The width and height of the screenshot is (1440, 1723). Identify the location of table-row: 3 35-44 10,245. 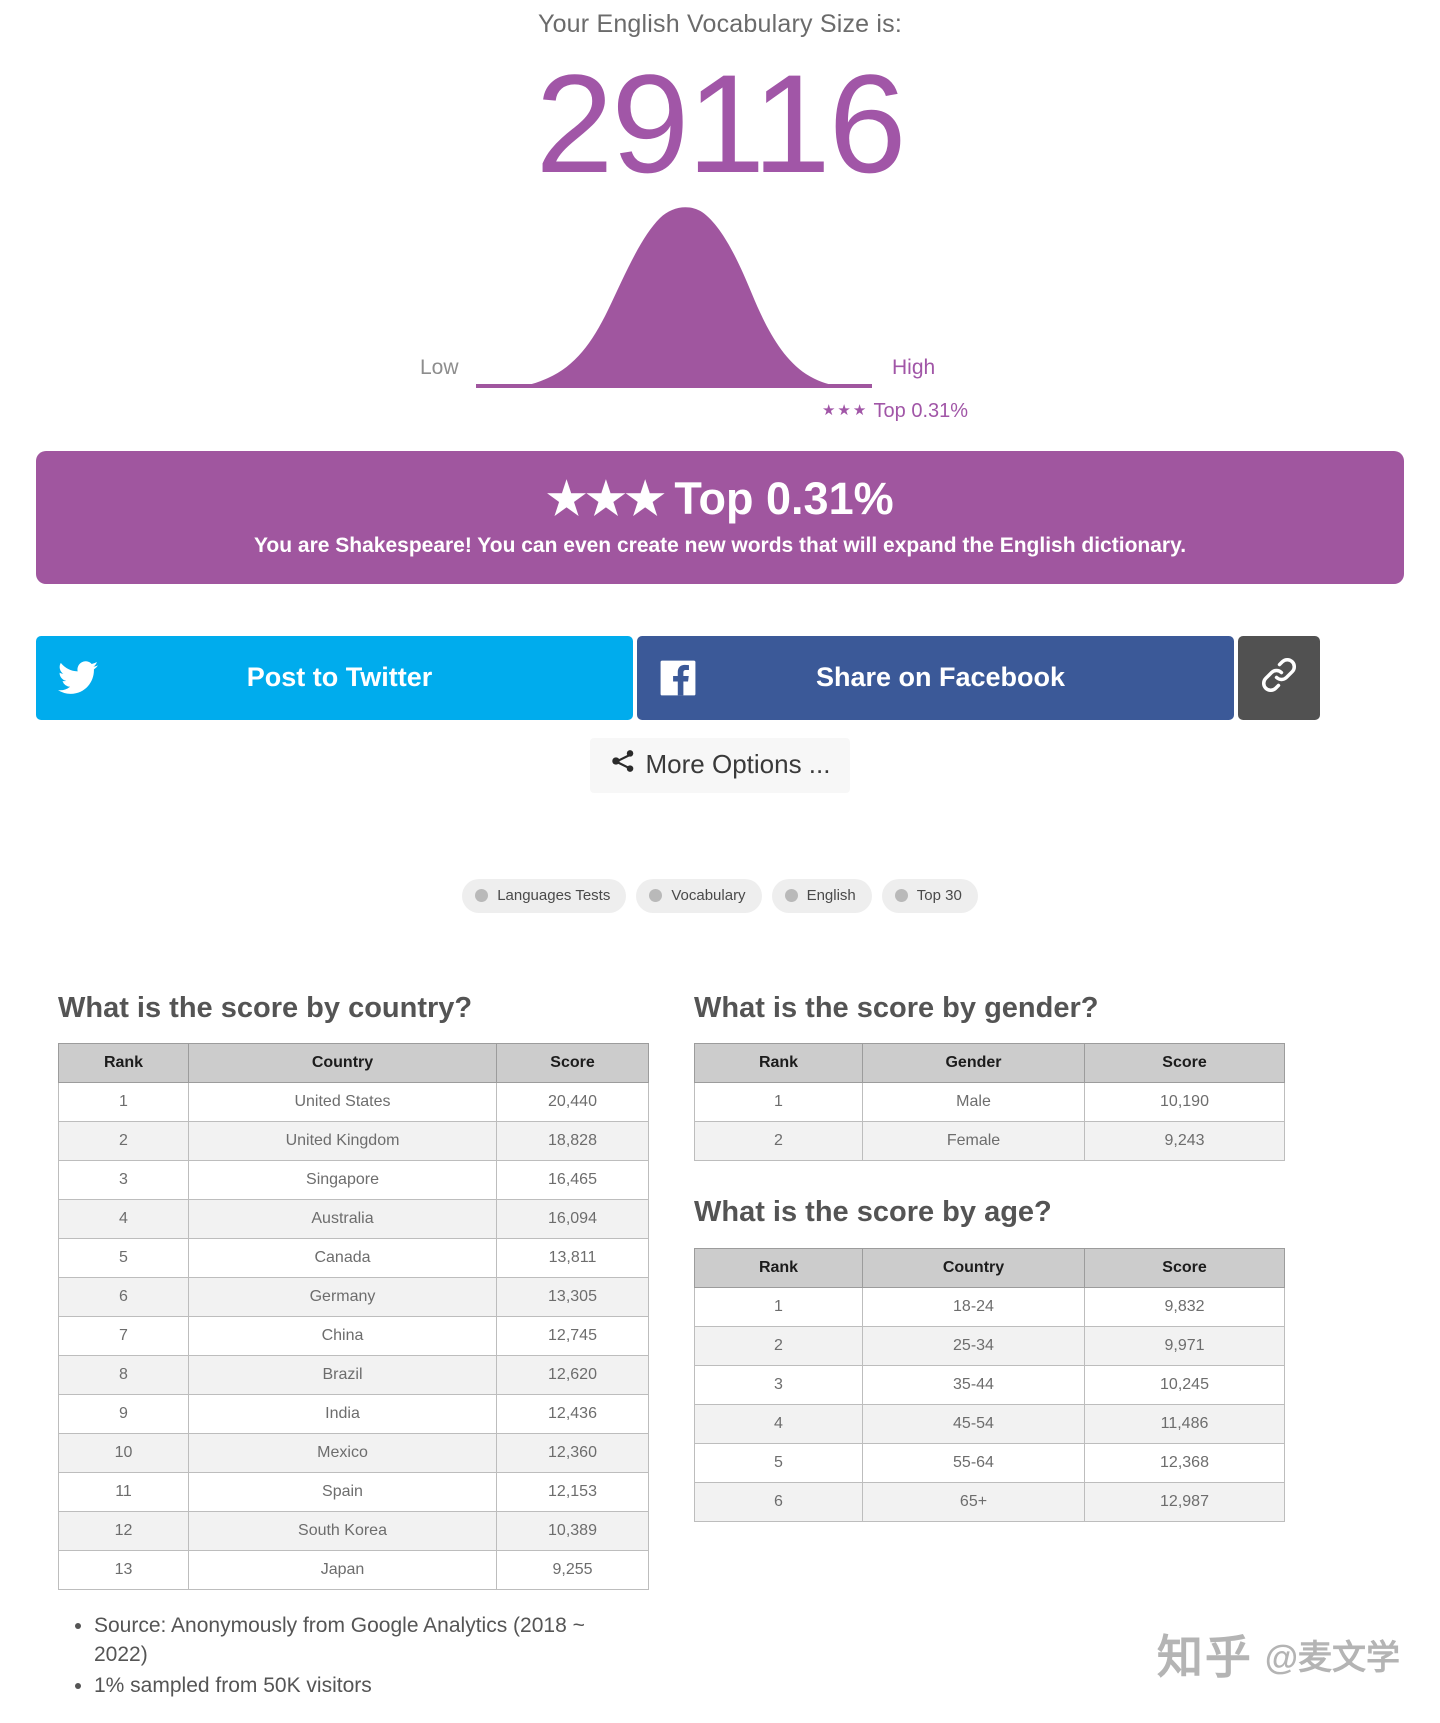
(989, 1385).